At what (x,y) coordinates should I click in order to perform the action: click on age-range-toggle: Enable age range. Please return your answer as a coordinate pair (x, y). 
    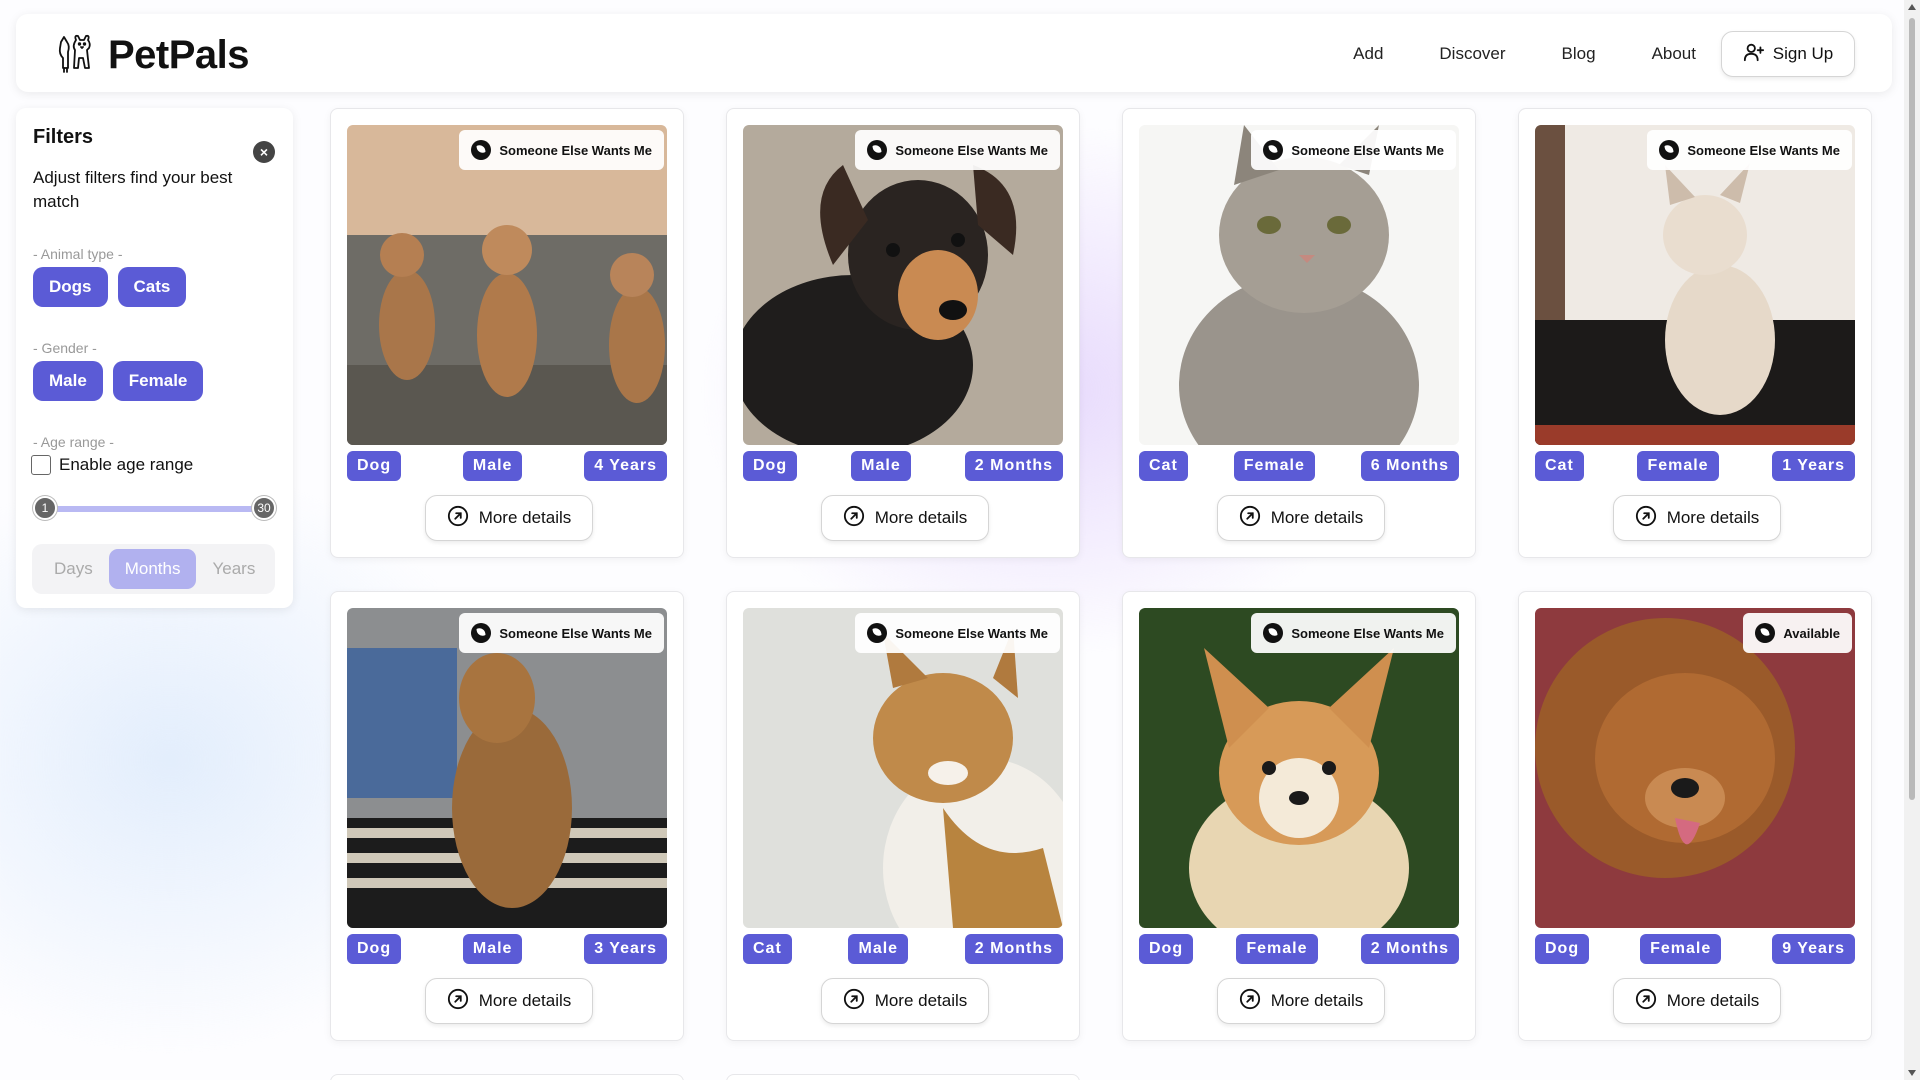
    Looking at the image, I should click on (112, 465).